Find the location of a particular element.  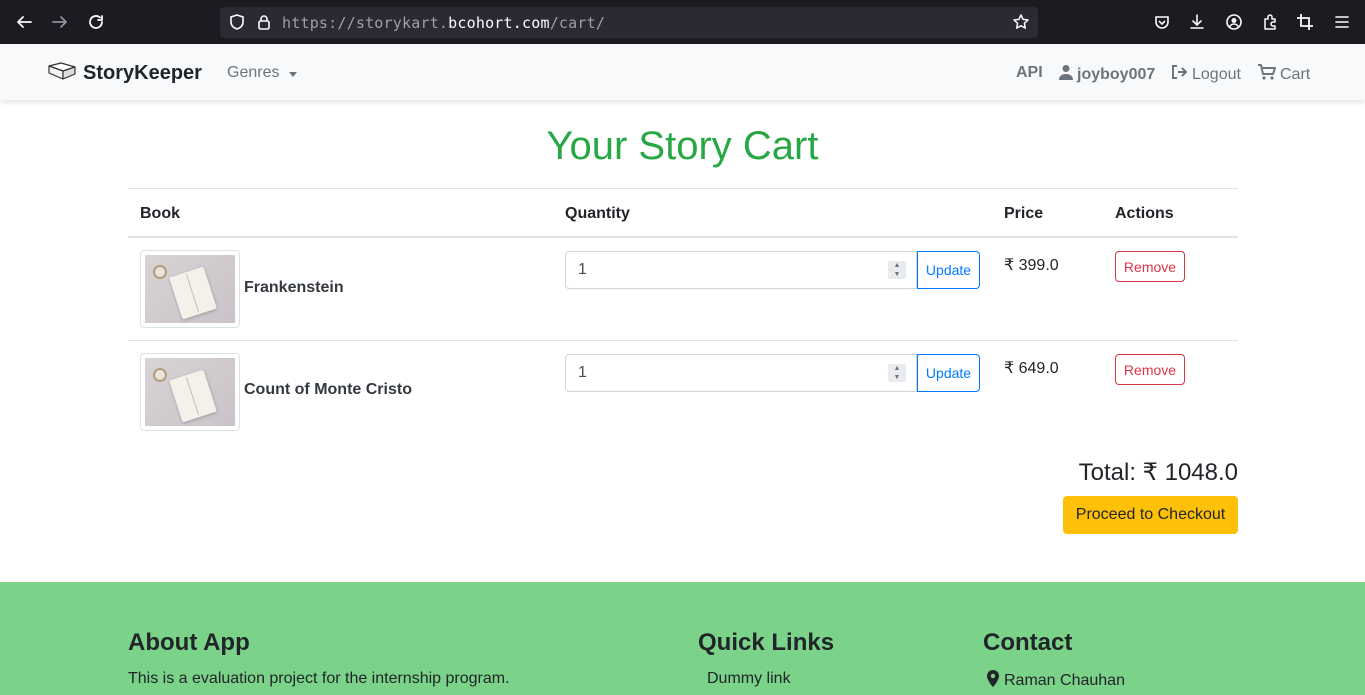

dummy-link: Dummy link is located at coordinates (749, 679).